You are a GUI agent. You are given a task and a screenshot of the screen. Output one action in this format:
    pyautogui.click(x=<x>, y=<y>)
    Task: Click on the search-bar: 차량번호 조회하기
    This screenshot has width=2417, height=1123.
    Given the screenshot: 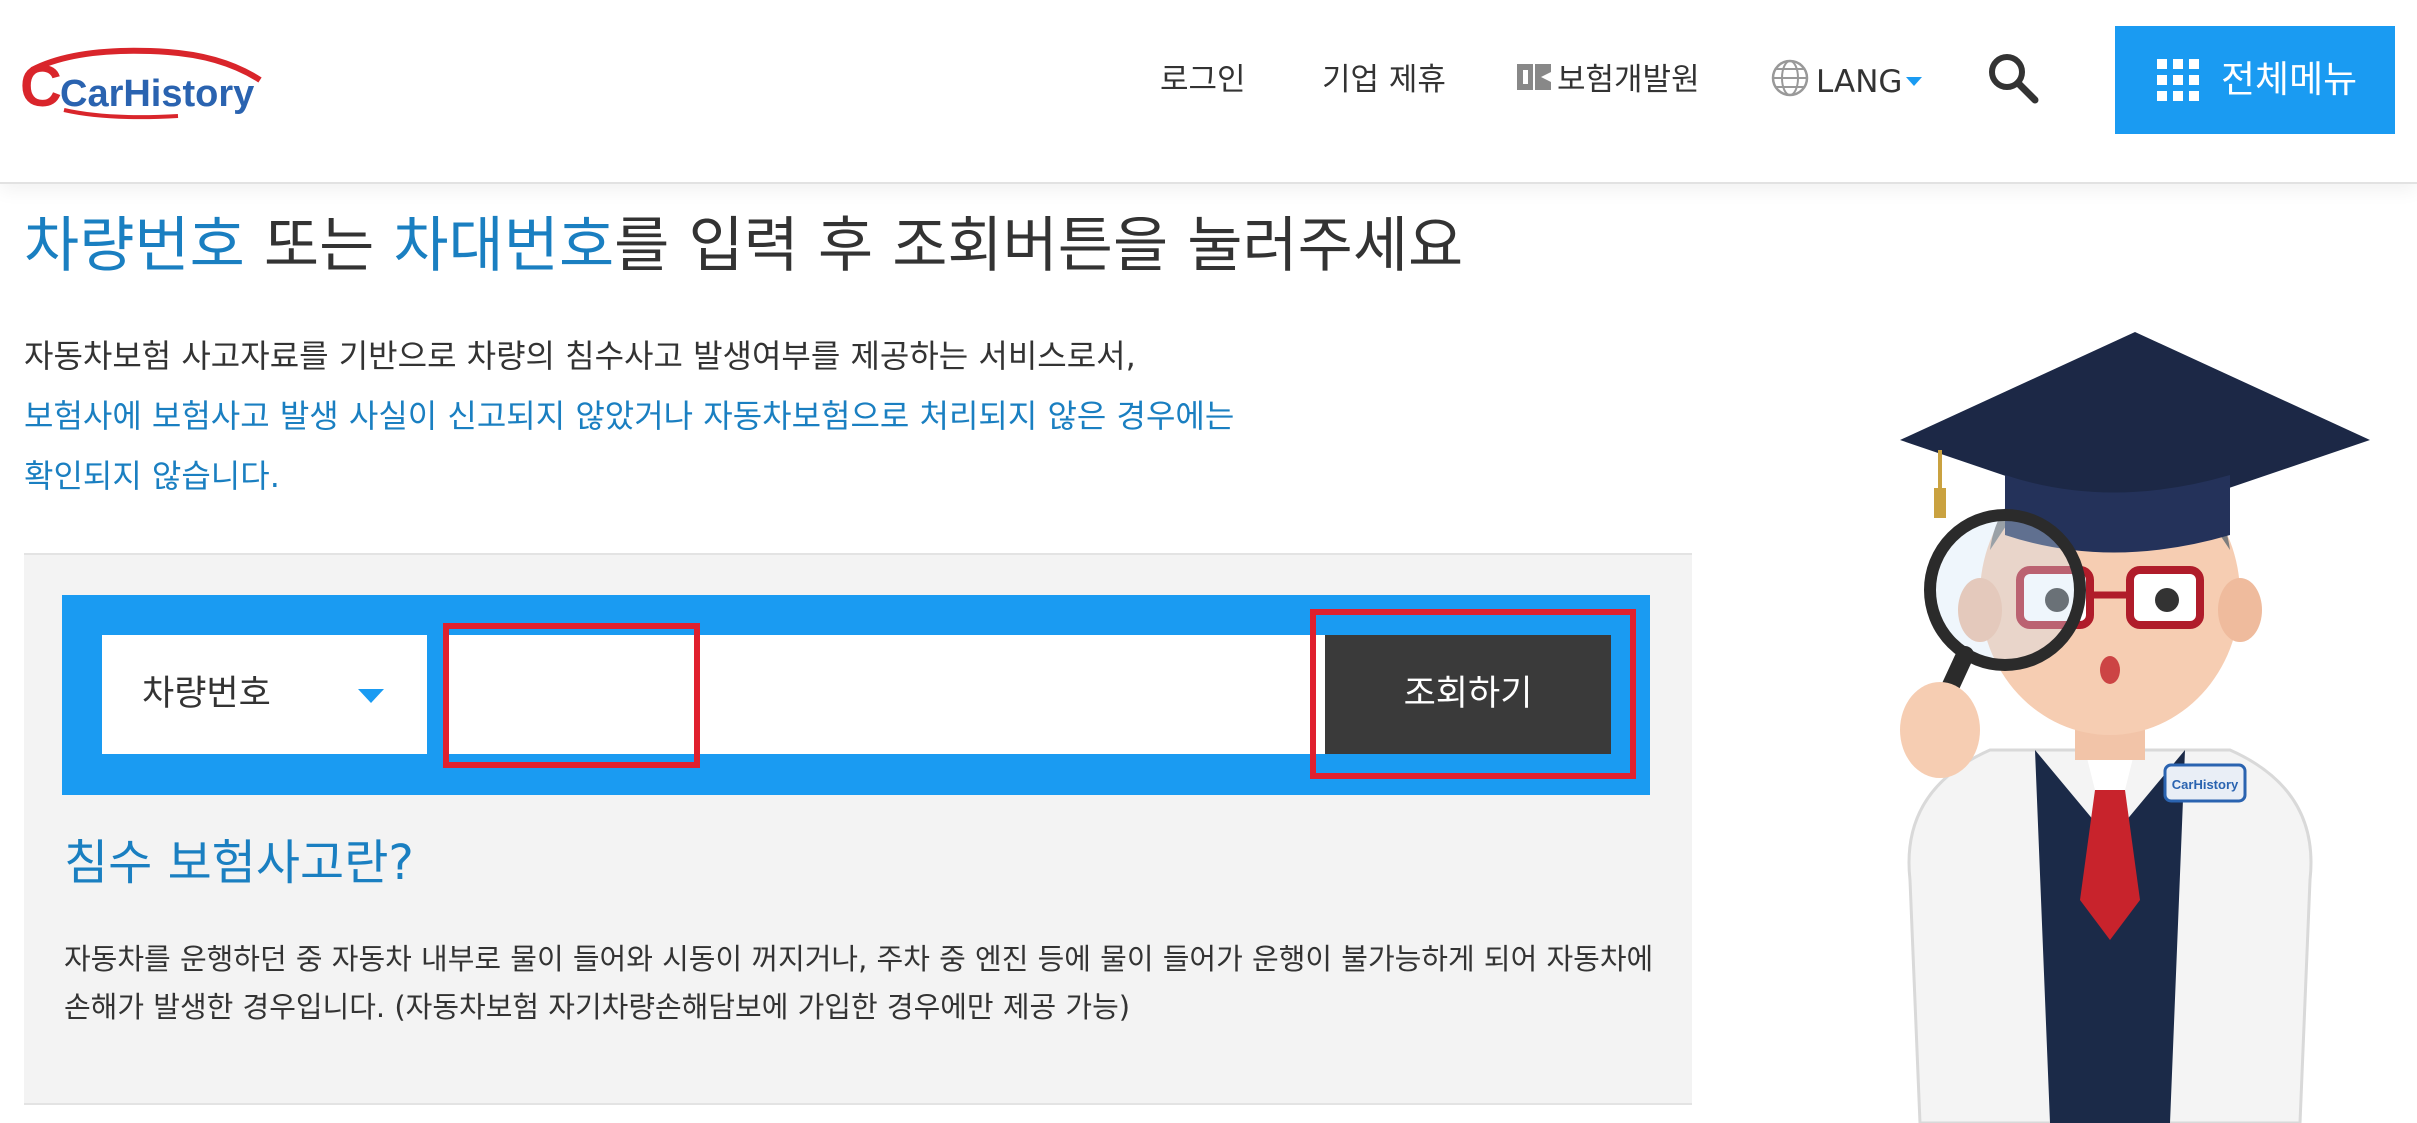 What is the action you would take?
    pyautogui.click(x=856, y=695)
    